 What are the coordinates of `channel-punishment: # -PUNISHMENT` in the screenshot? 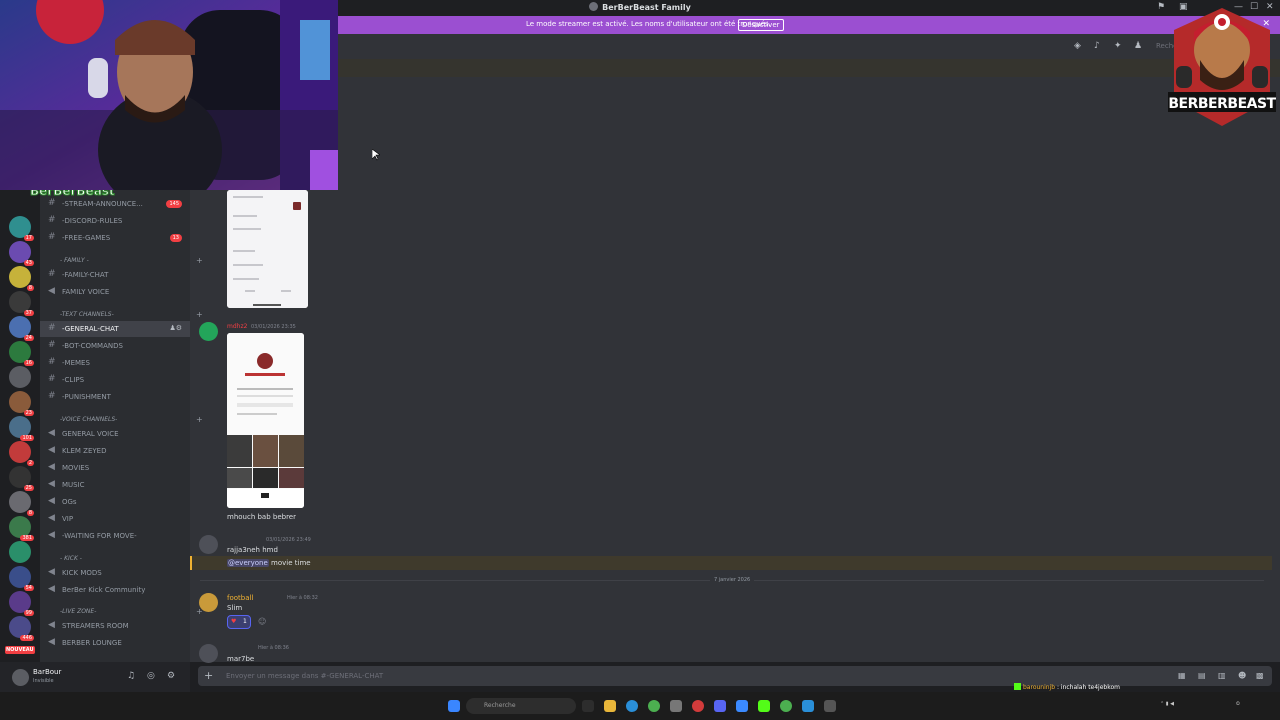 It's located at (115, 397).